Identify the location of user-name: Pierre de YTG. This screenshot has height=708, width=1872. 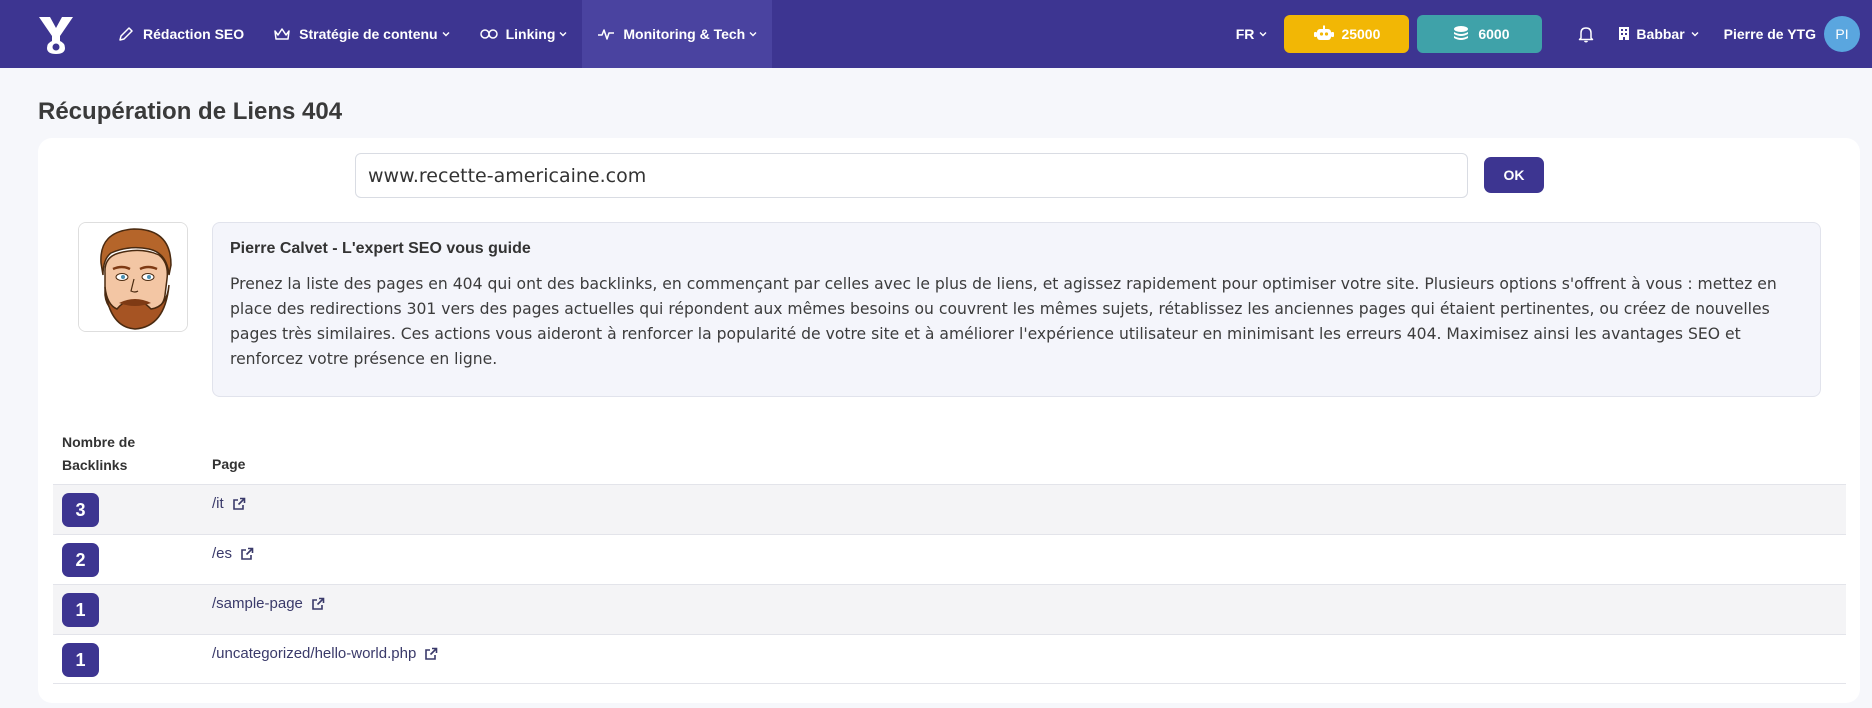
(1770, 34).